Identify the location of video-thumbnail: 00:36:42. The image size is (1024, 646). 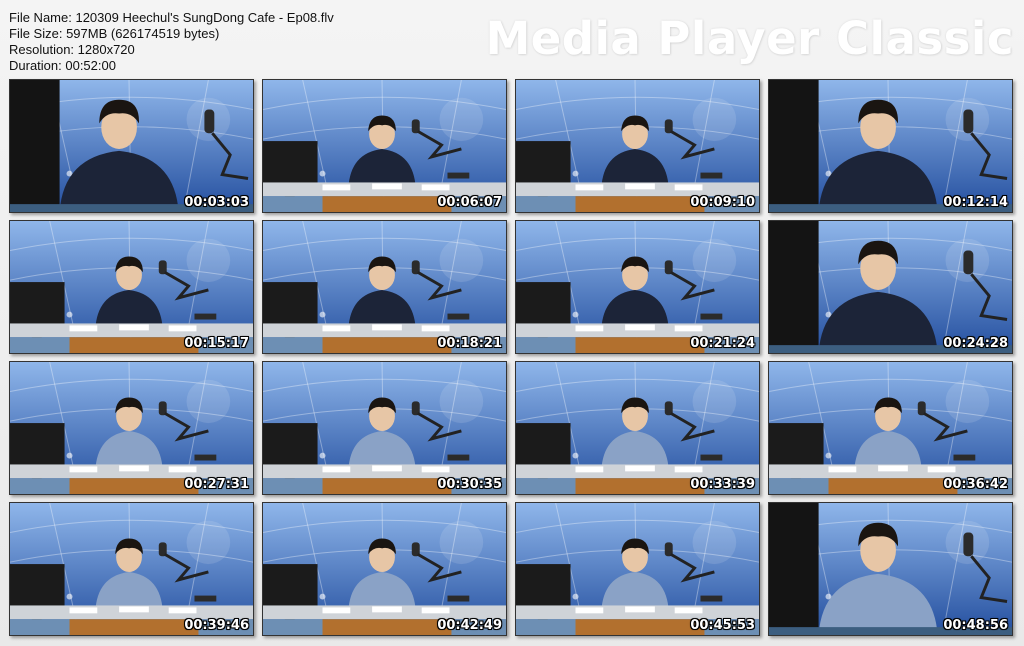
(890, 428).